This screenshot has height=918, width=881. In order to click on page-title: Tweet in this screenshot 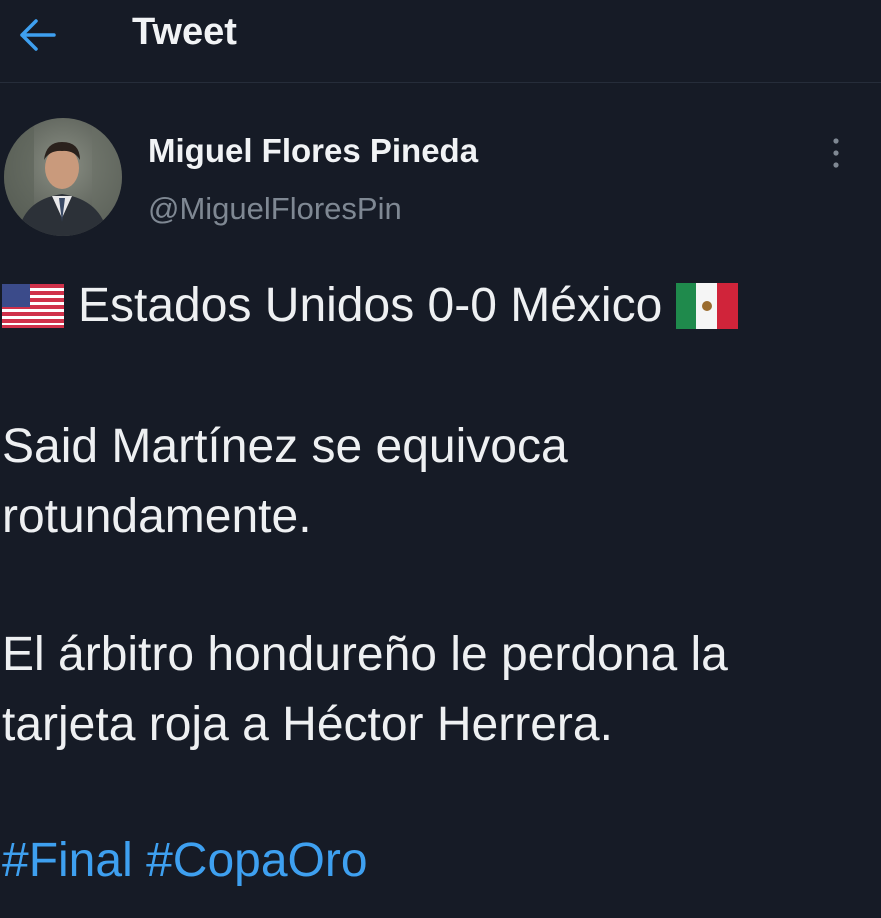, I will do `click(184, 32)`.